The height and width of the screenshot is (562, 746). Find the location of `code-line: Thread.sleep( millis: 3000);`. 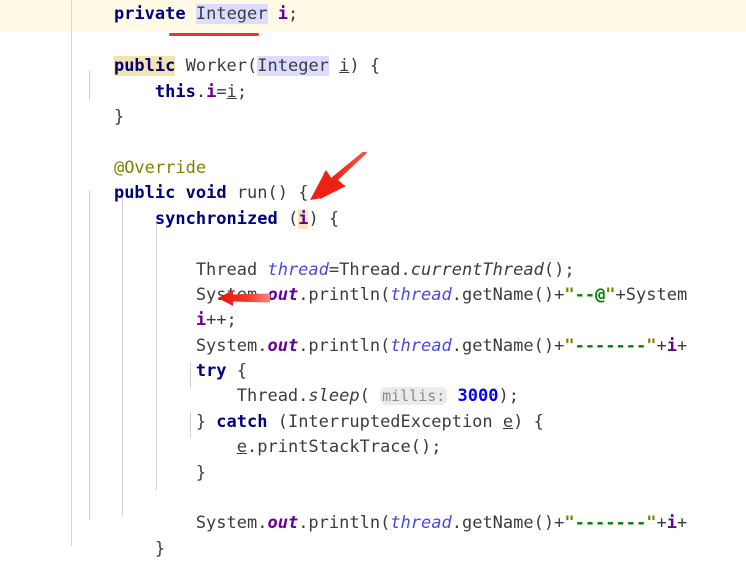

code-line: Thread.sleep( millis: 3000); is located at coordinates (373, 396).